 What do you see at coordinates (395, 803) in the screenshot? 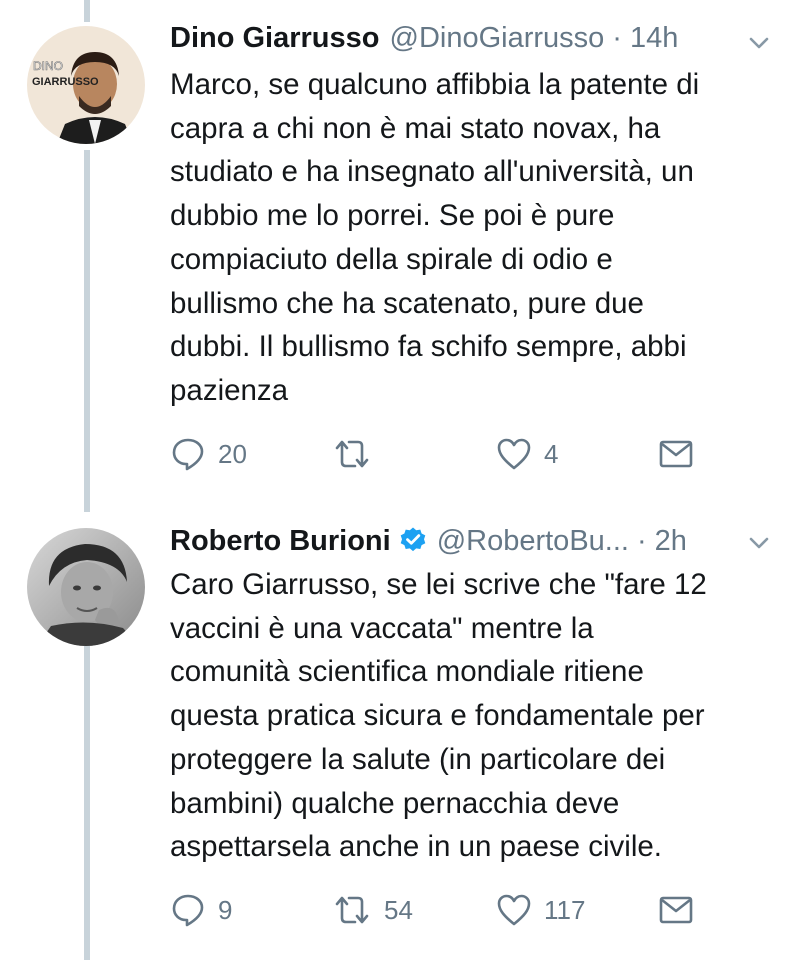
I see `tweet-text-line: bambini) qualche pernacchia deve` at bounding box center [395, 803].